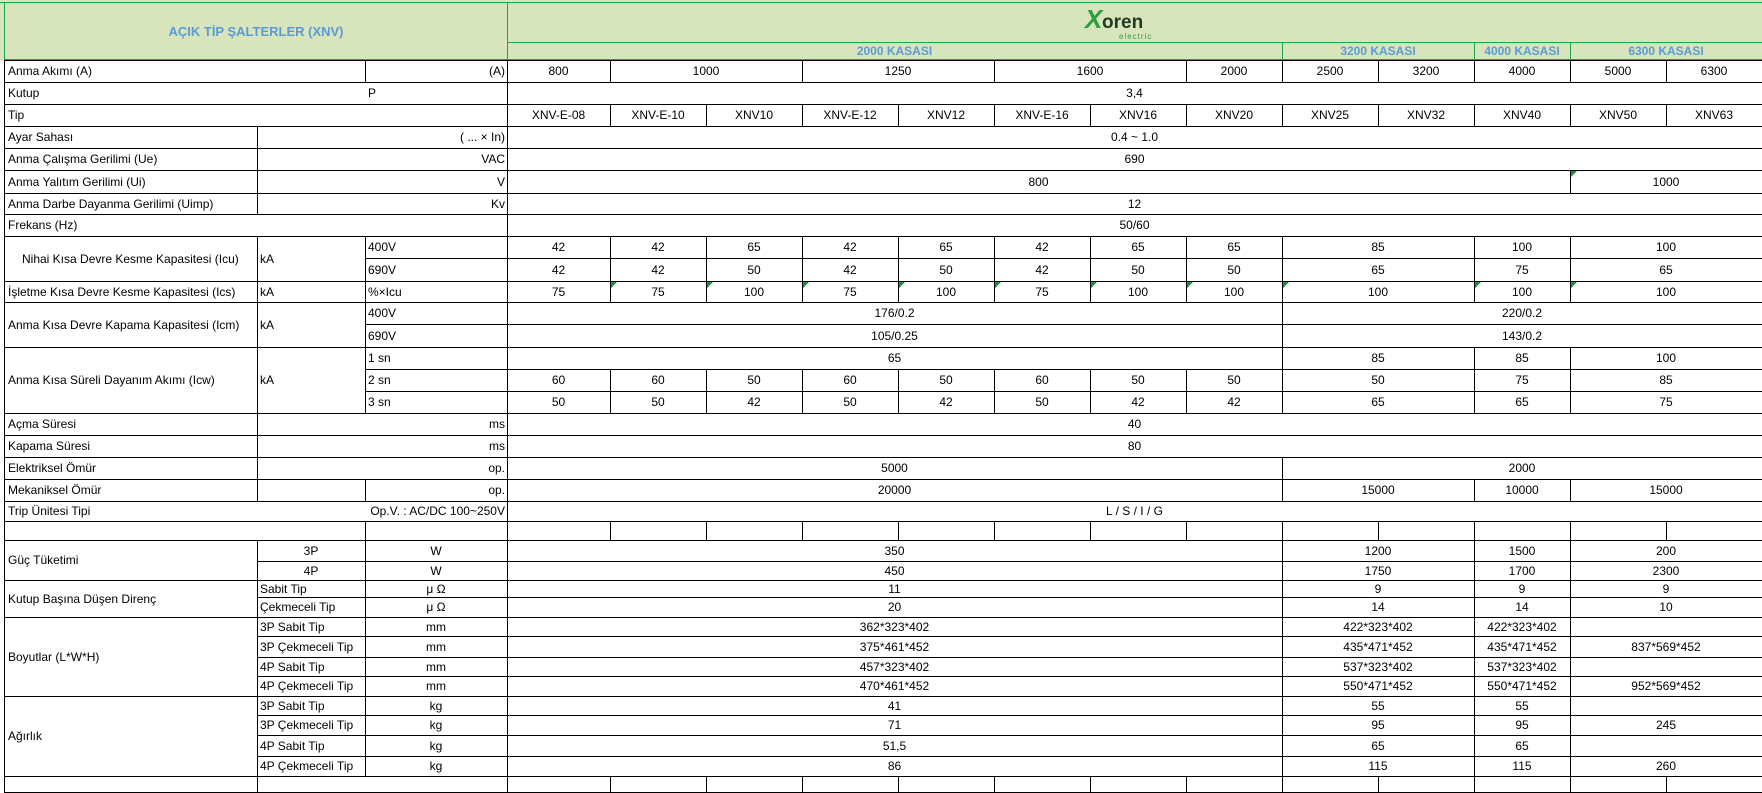 This screenshot has height=793, width=1762. Describe the element at coordinates (1666, 181) in the screenshot. I see `value-ui-b: 1000` at that location.